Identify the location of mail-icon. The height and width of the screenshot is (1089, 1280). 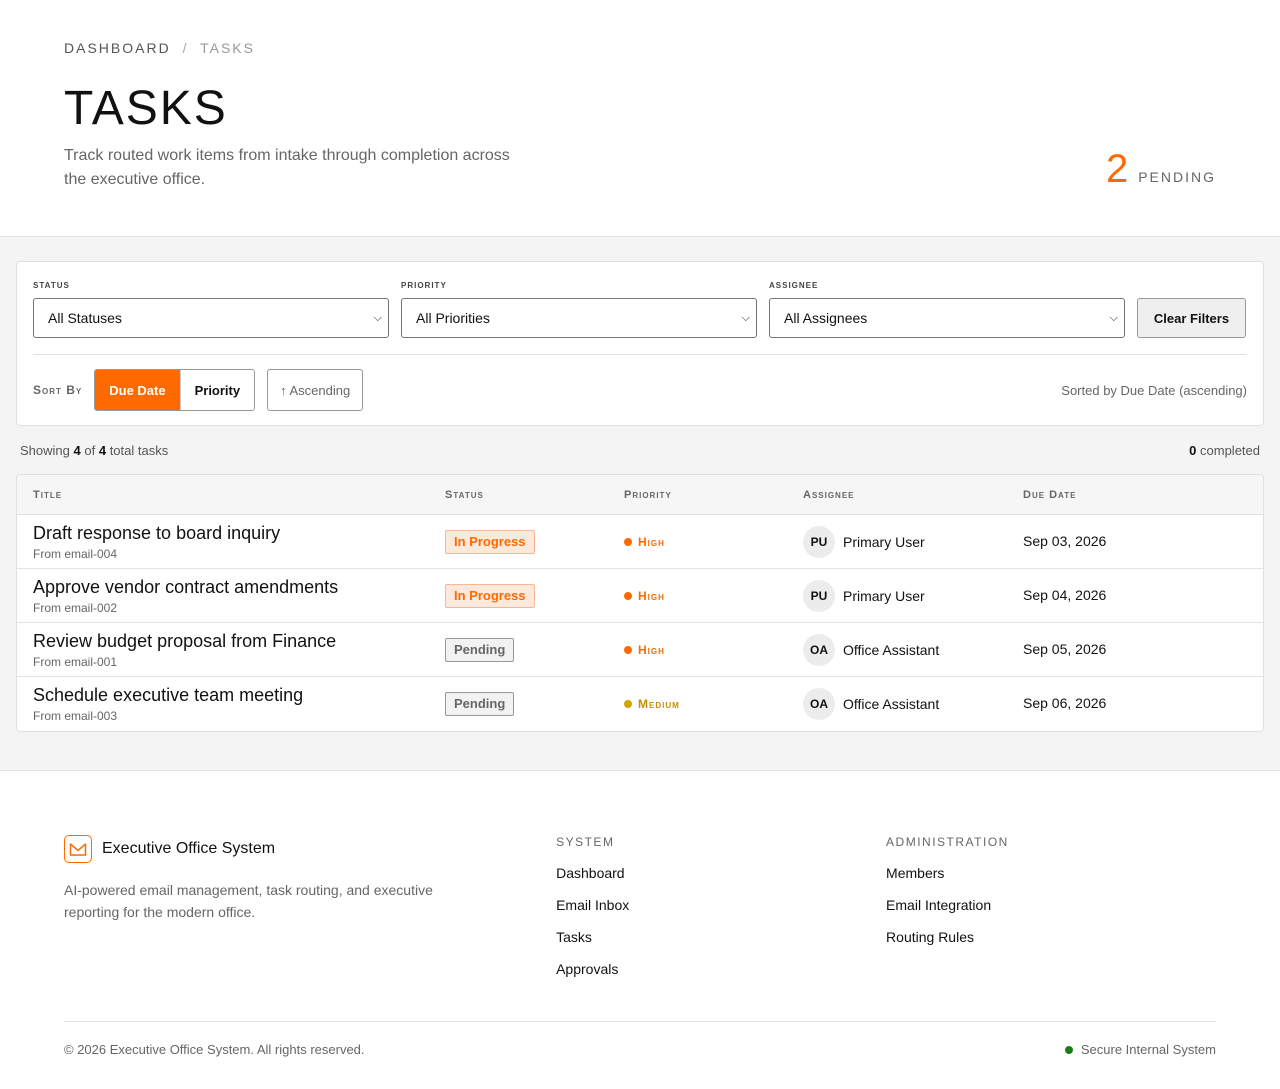
(78, 849).